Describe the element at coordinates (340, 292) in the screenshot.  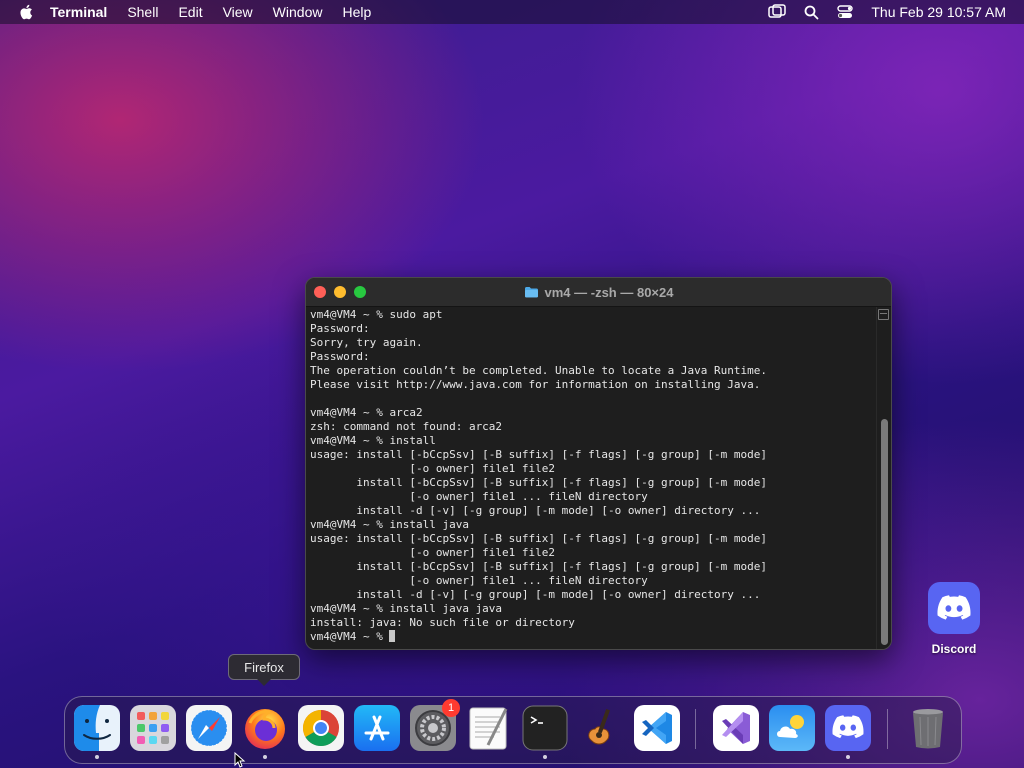
I see `minimize-button` at that location.